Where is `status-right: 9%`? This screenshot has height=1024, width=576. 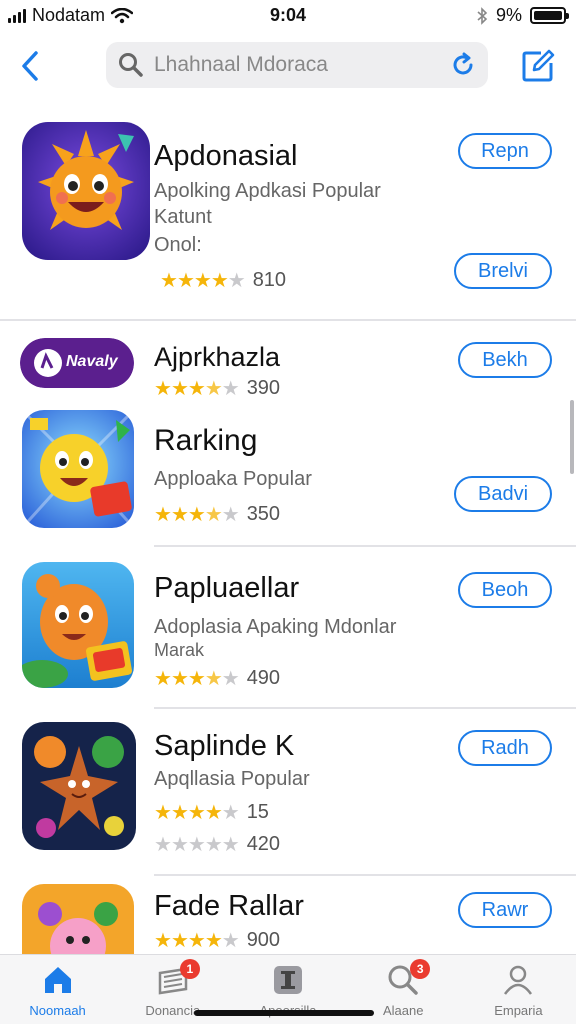 status-right: 9% is located at coordinates (522, 15).